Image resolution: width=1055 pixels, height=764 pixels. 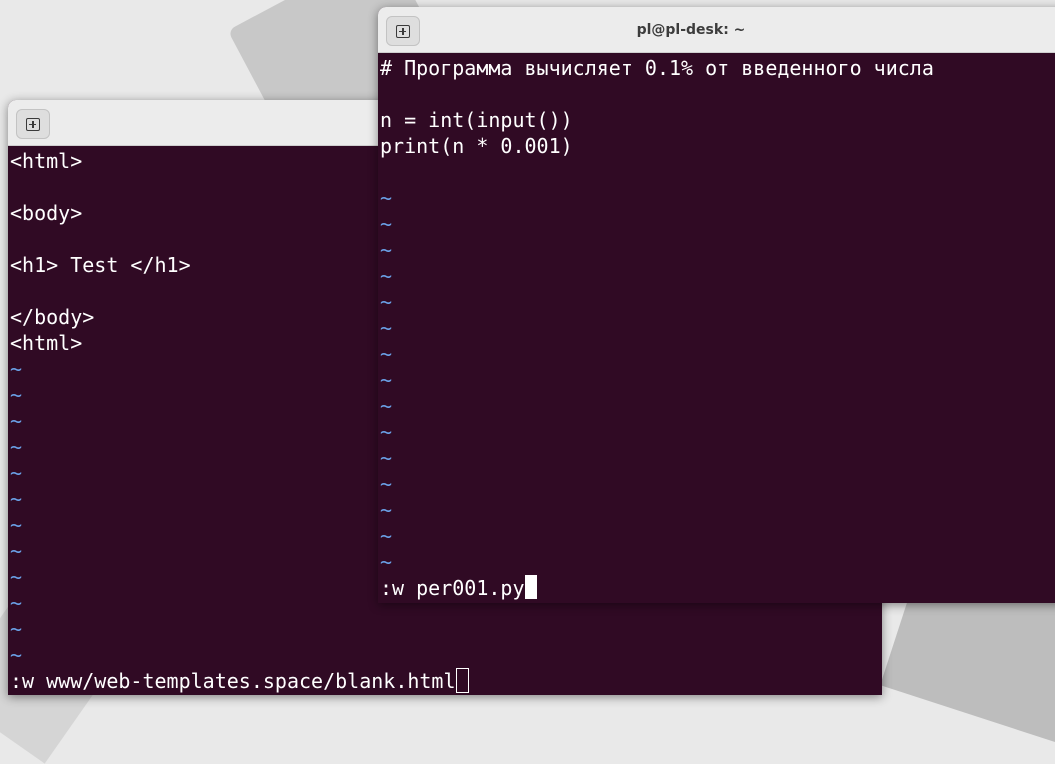 What do you see at coordinates (452, 588) in the screenshot?
I see `command-text: :w per001.py` at bounding box center [452, 588].